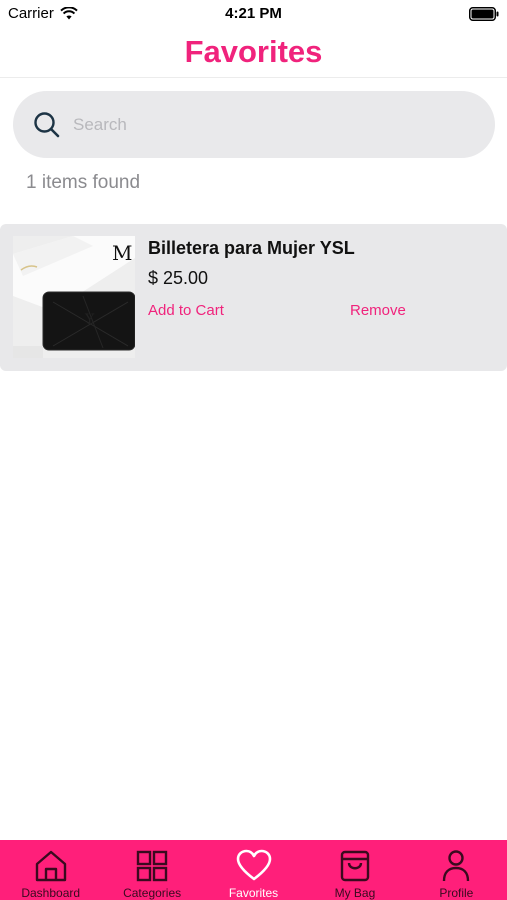 Image resolution: width=507 pixels, height=900 pixels. I want to click on tab-categories: Categories, so click(151, 870).